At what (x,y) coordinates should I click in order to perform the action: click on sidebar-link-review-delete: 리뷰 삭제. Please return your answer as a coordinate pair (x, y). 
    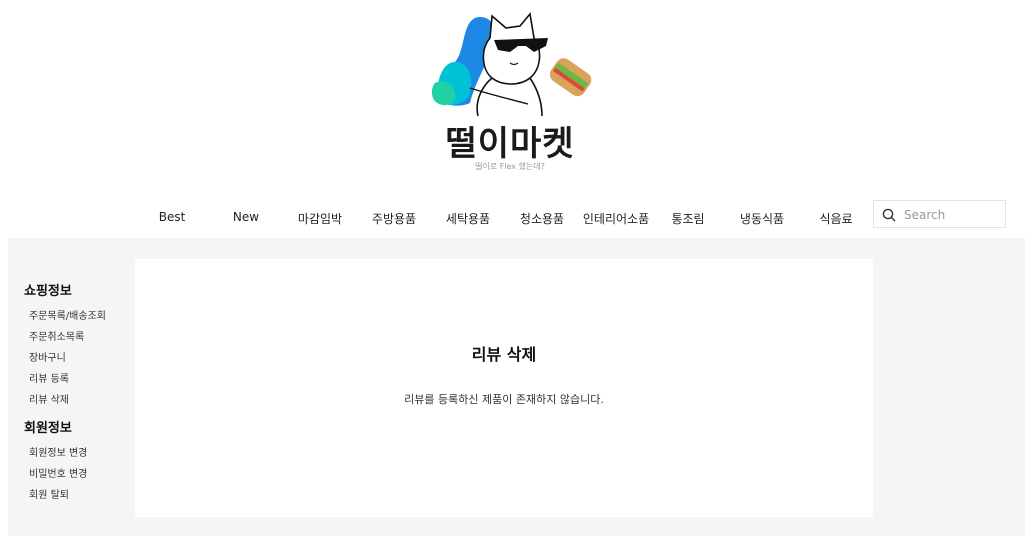
    Looking at the image, I should click on (81, 398).